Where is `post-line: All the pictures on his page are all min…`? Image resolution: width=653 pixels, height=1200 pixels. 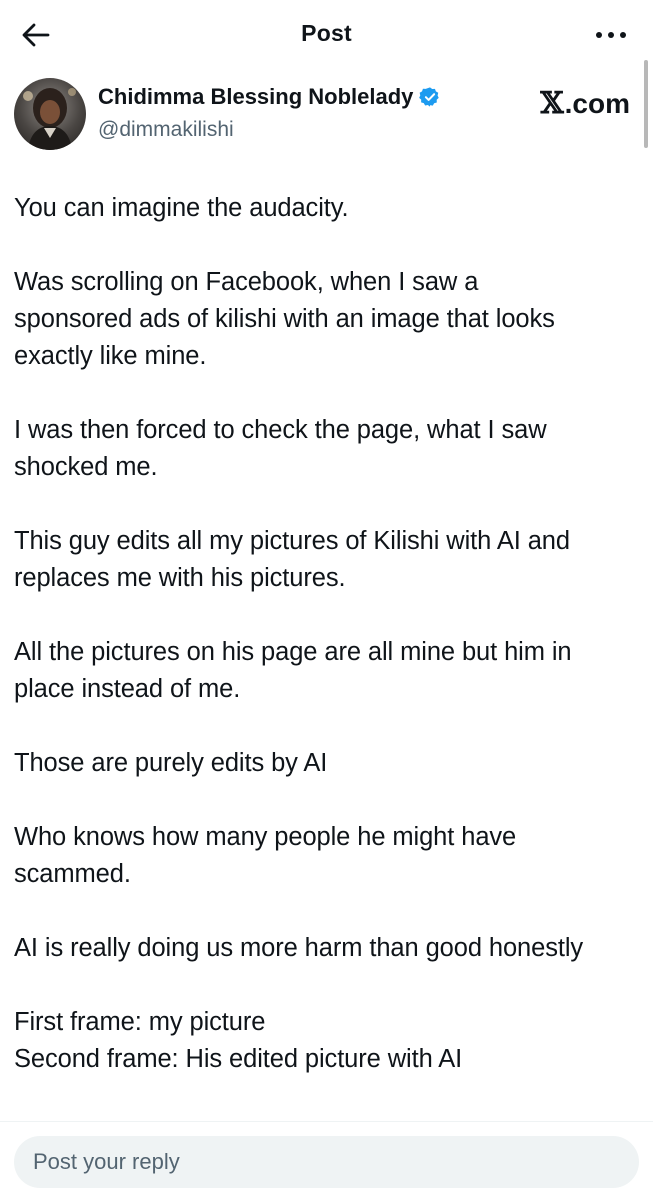 post-line: All the pictures on his page are all min… is located at coordinates (293, 652).